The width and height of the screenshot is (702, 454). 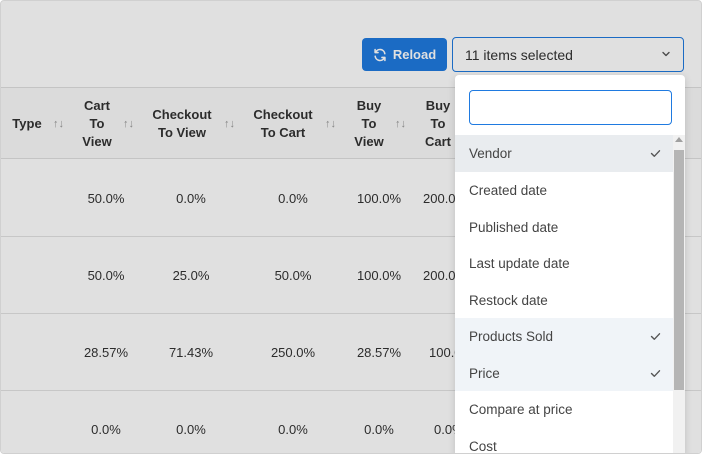 I want to click on option-vendor: Vendor, so click(x=564, y=153).